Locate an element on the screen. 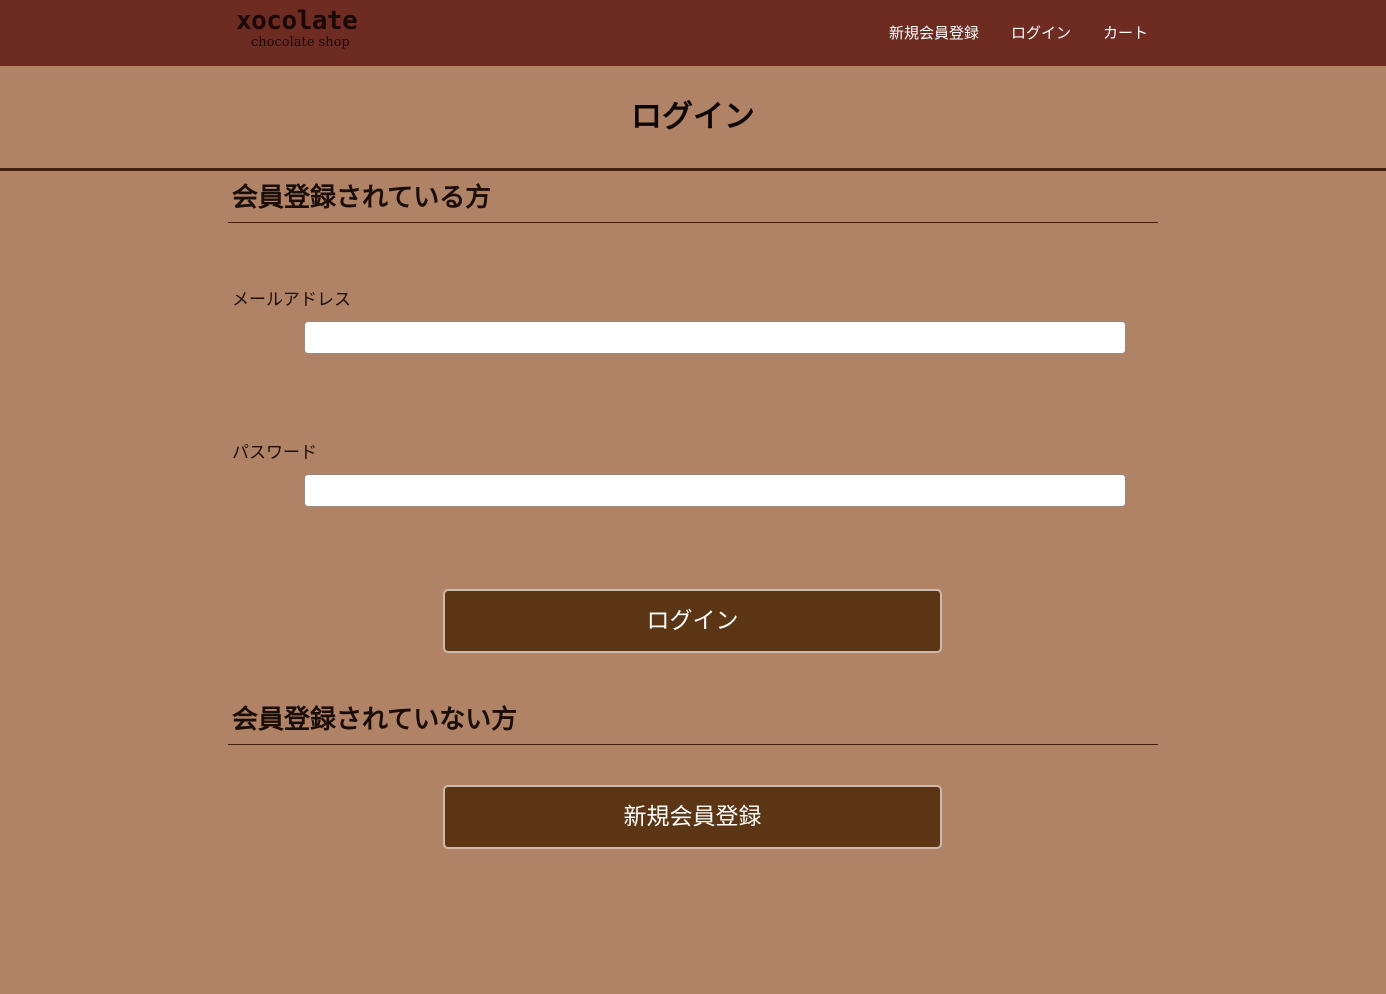 This screenshot has height=994, width=1386. password-label: パスワード is located at coordinates (274, 453).